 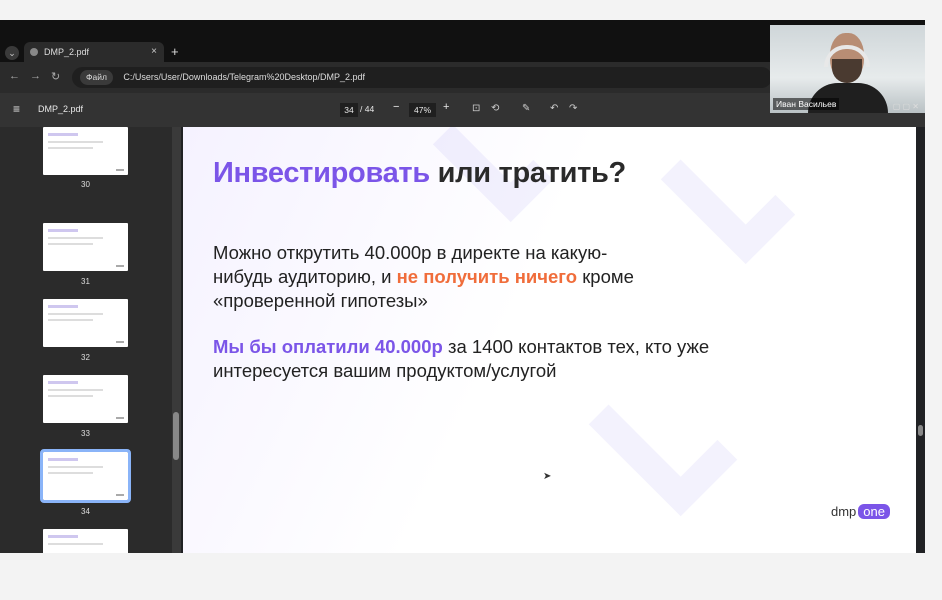 I want to click on tab-search-button: ⌄, so click(x=12, y=53).